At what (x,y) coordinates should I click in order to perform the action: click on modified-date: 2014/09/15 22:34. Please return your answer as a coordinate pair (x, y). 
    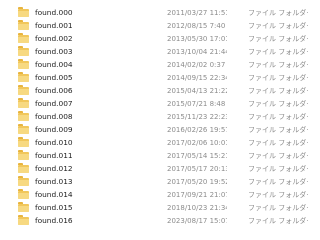
    Looking at the image, I should click on (197, 78).